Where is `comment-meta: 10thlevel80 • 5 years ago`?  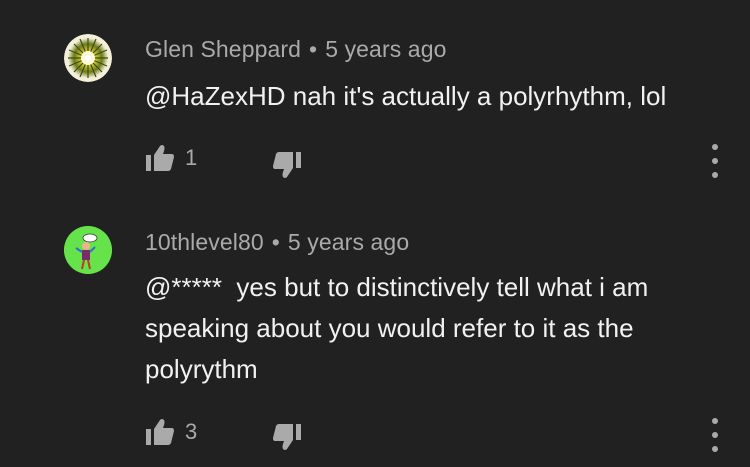 comment-meta: 10thlevel80 • 5 years ago is located at coordinates (277, 242).